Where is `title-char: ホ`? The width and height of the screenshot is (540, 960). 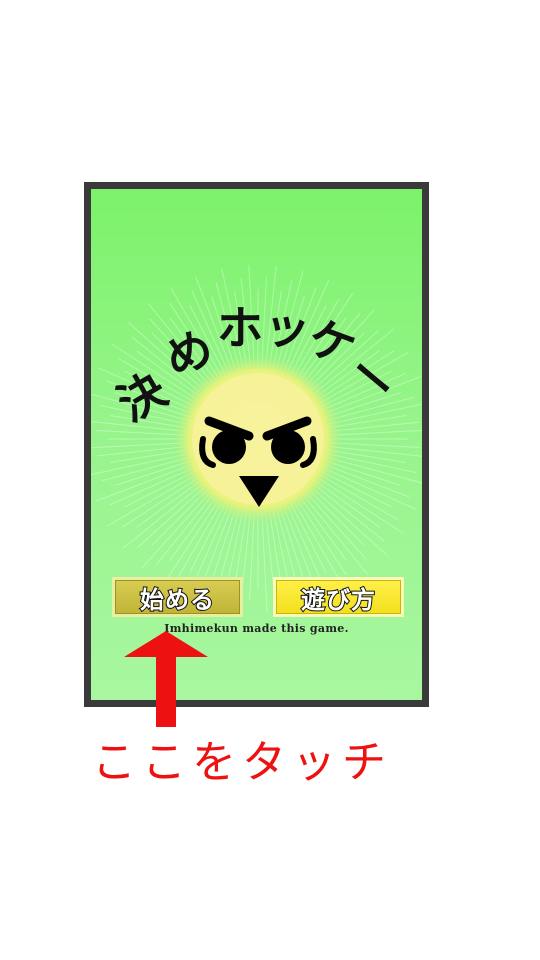 title-char: ホ is located at coordinates (240, 328).